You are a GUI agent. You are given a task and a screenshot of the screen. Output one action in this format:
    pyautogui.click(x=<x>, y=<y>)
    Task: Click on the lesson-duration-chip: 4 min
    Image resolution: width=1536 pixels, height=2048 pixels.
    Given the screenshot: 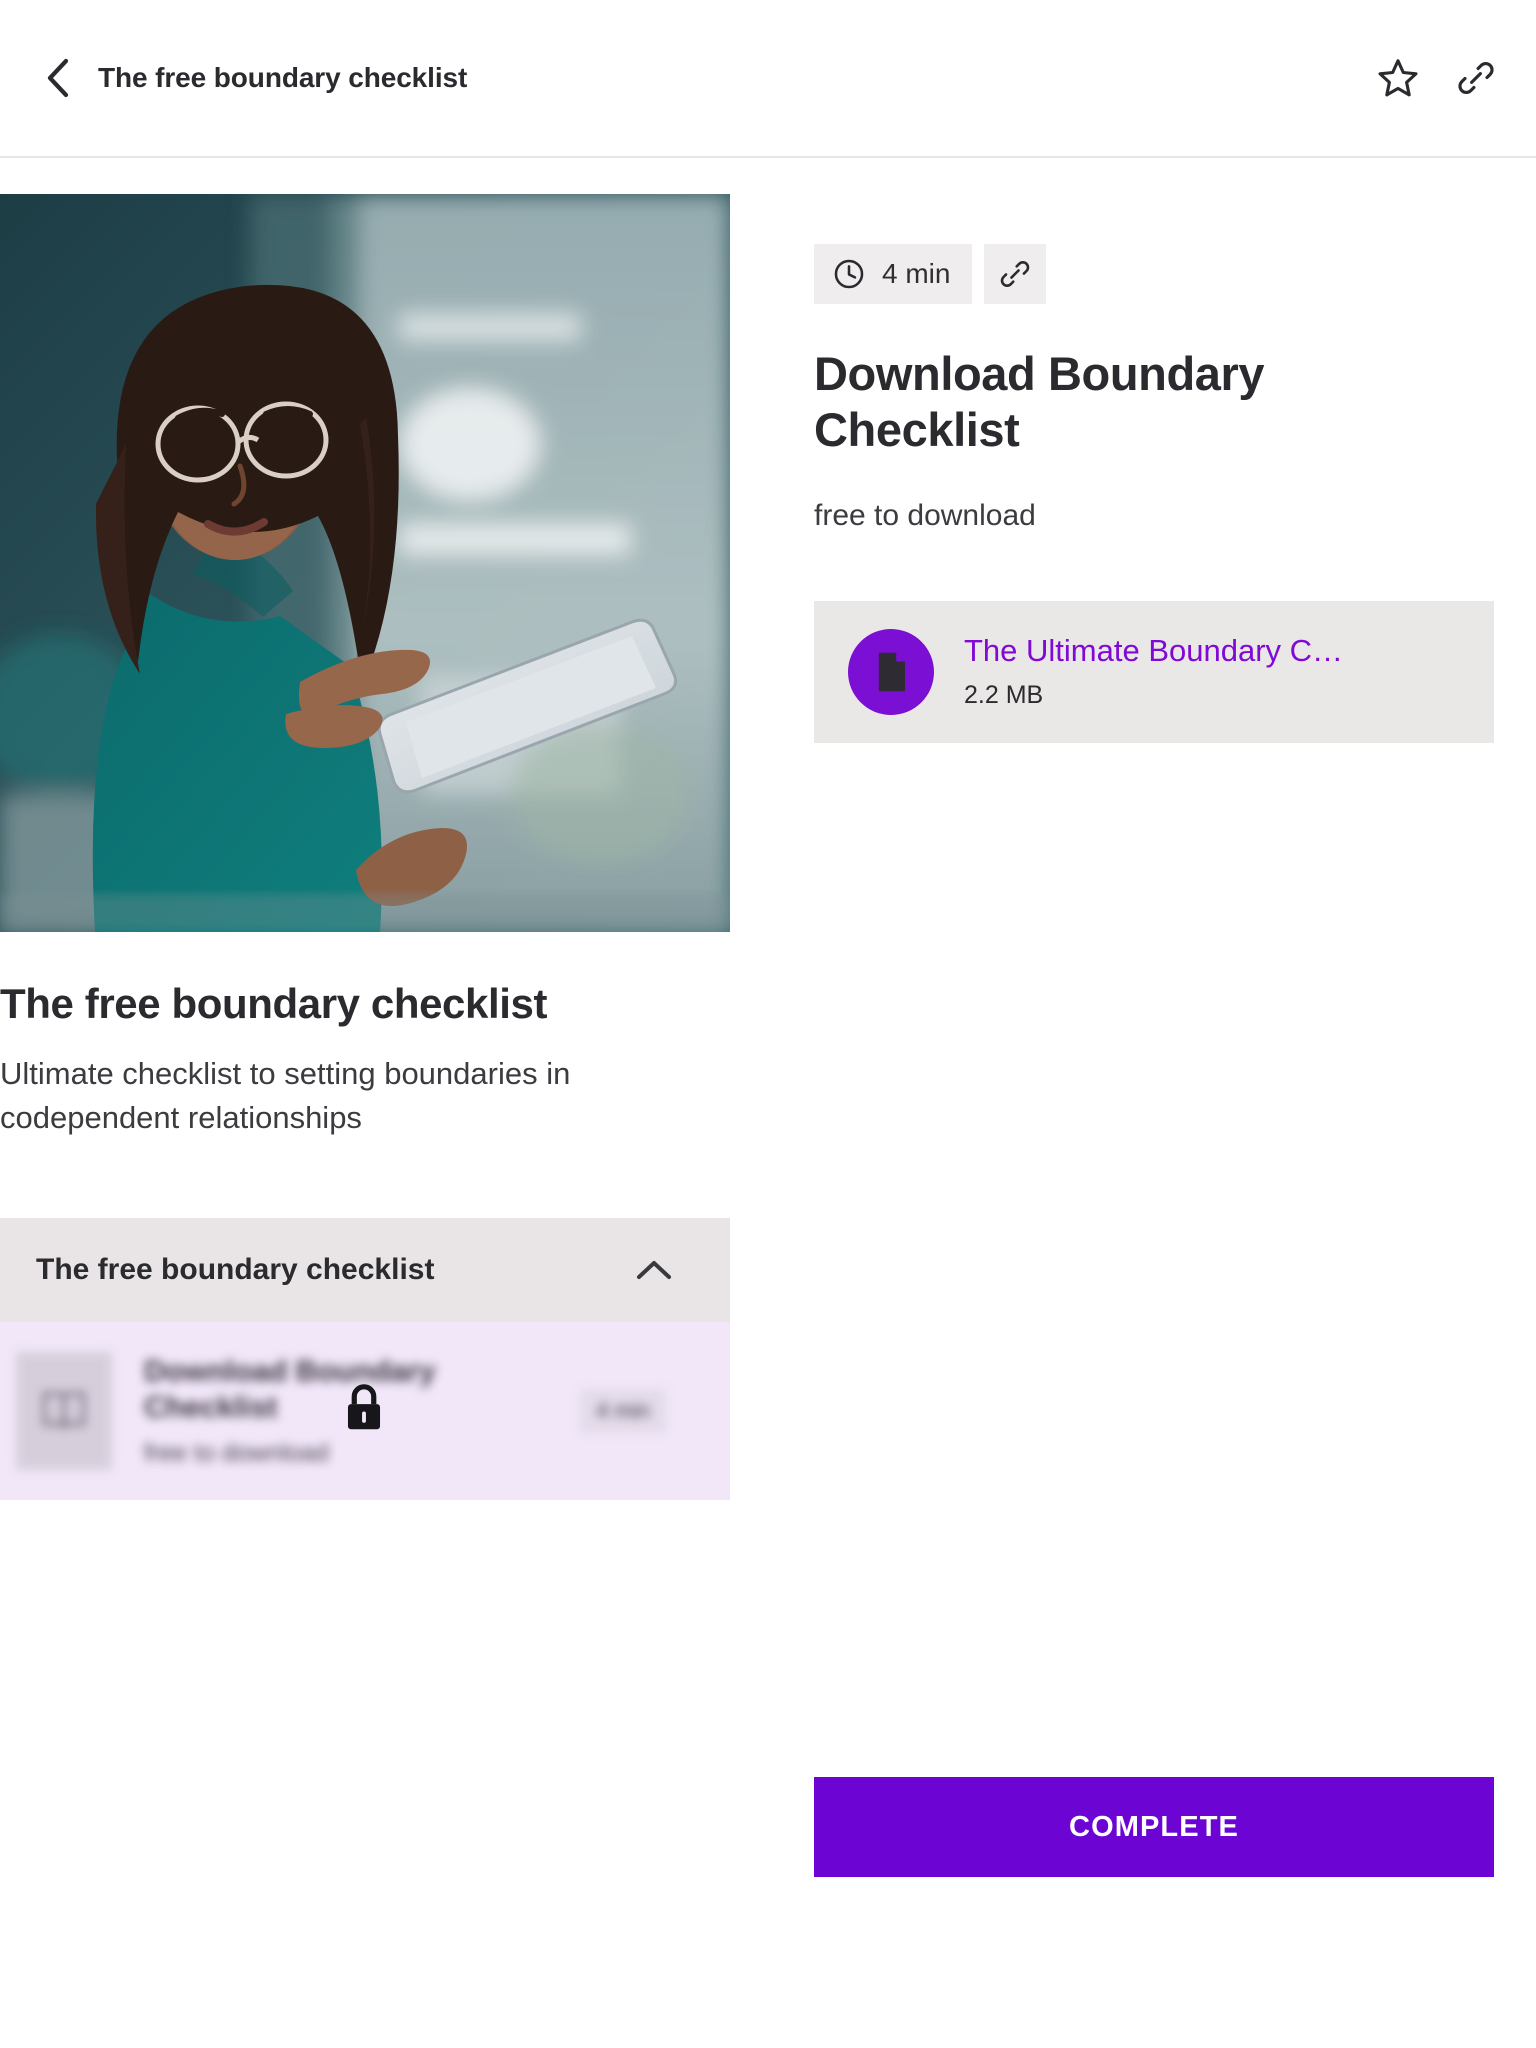 What is the action you would take?
    pyautogui.click(x=623, y=1411)
    